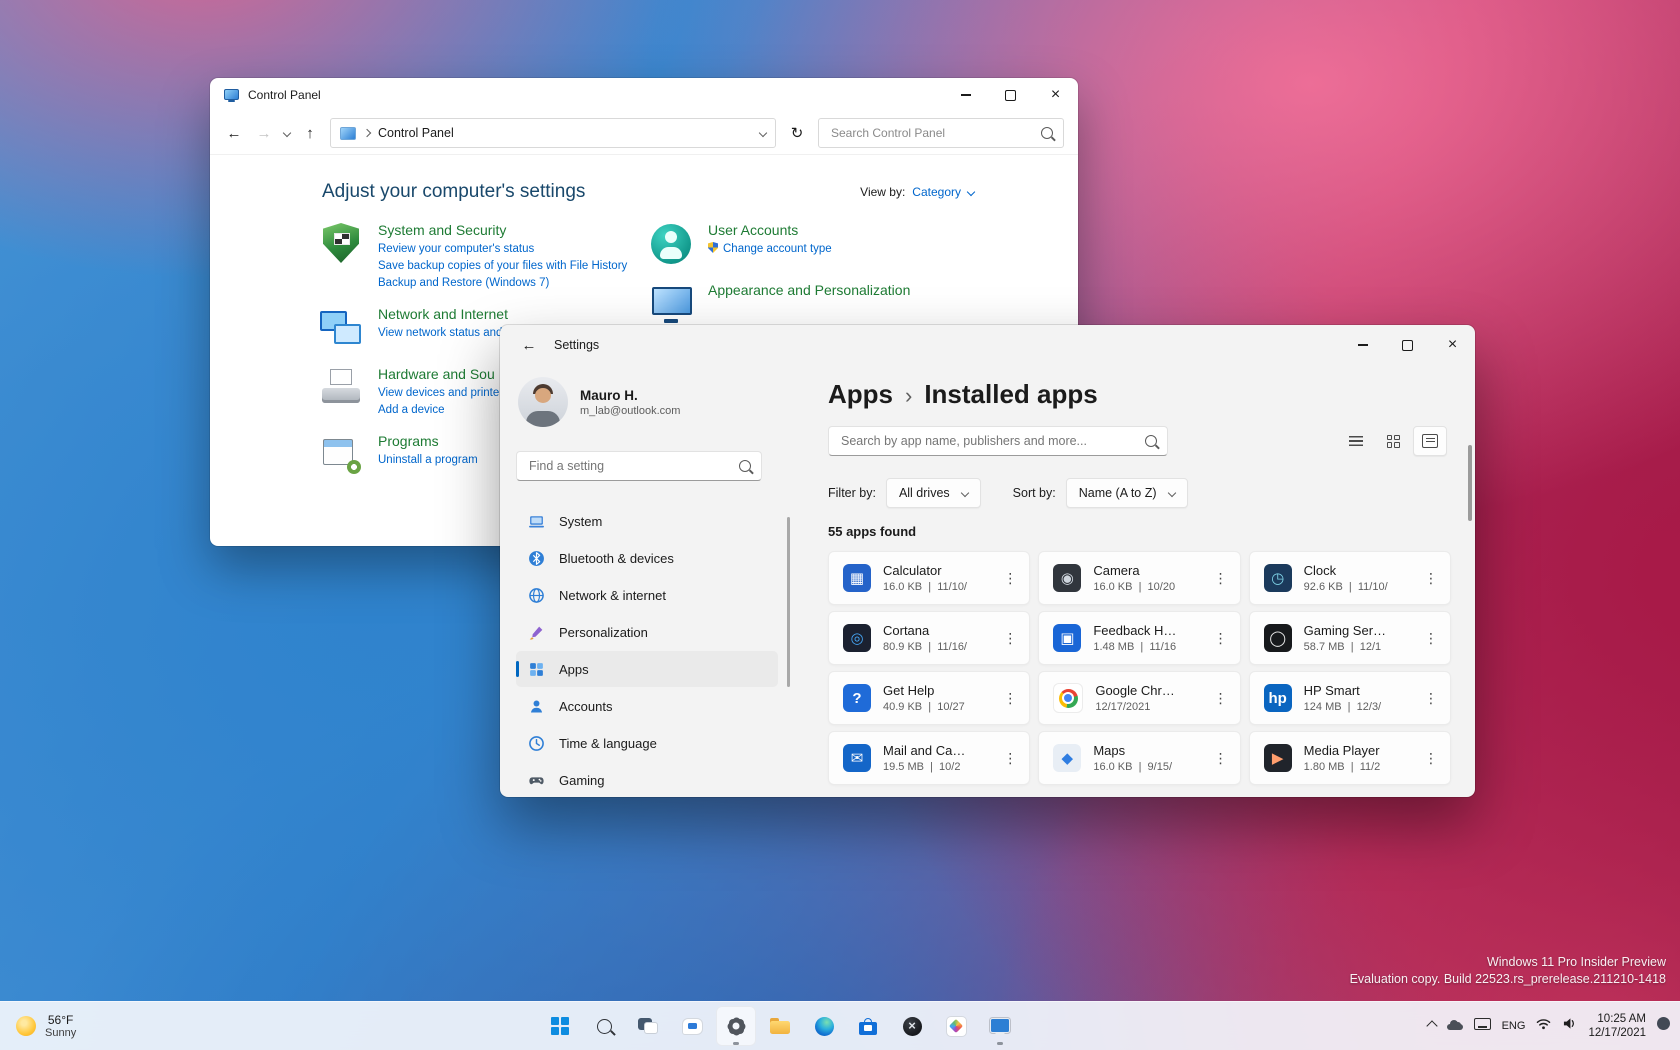 The width and height of the screenshot is (1680, 1050). I want to click on filter-dropdown: All drives, so click(933, 493).